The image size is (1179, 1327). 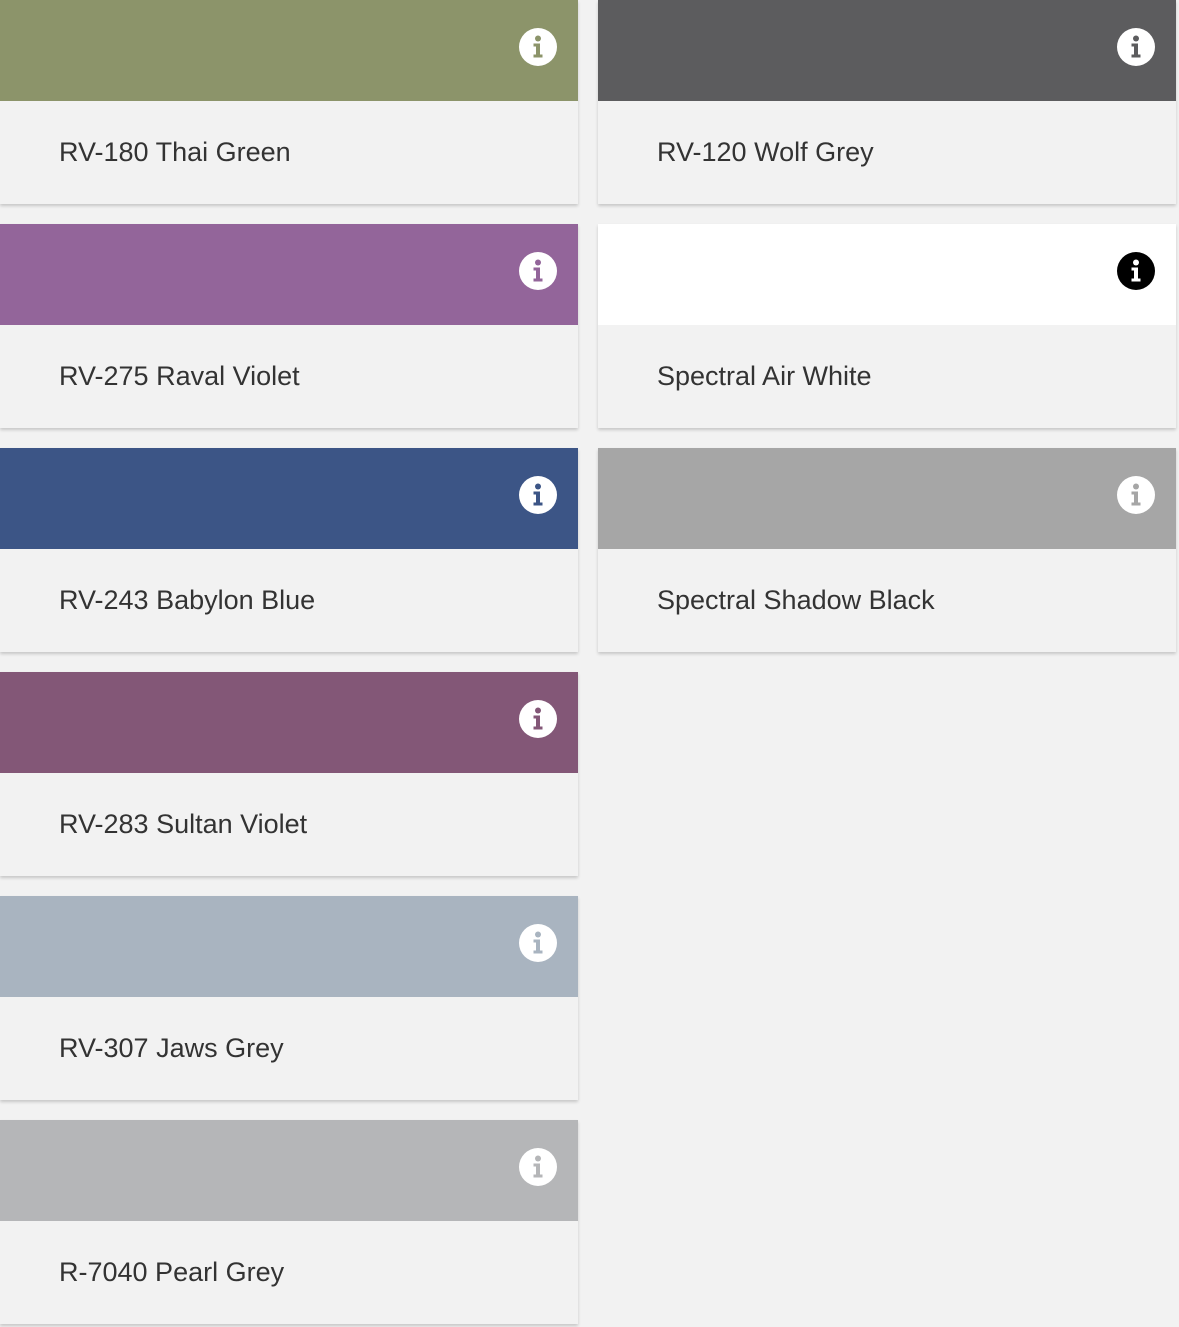 What do you see at coordinates (171, 1048) in the screenshot?
I see `swatch-name: RV-307 Jaws Grey` at bounding box center [171, 1048].